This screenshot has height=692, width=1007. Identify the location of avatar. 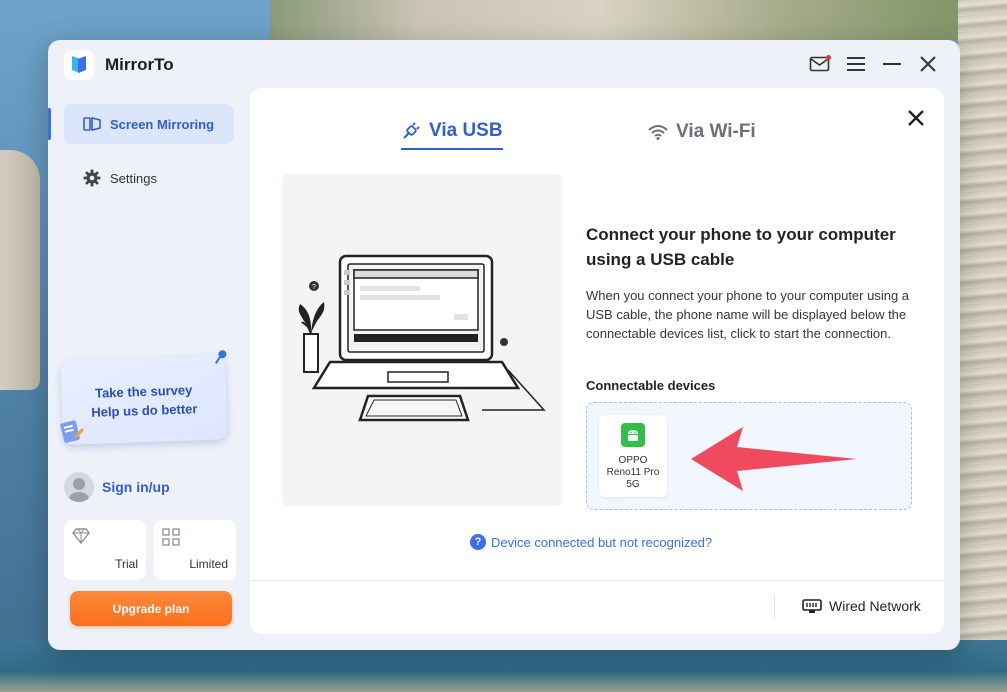
(79, 487).